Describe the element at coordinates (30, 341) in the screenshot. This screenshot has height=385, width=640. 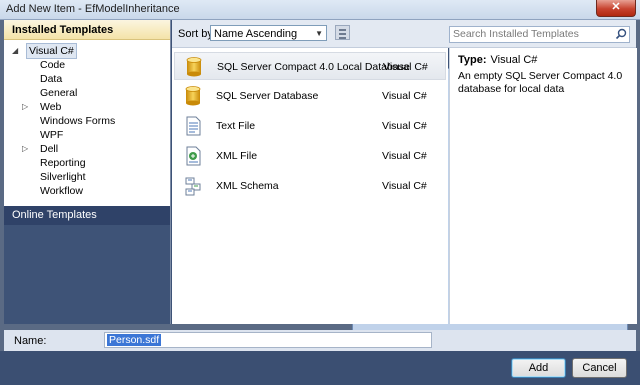
I see `name-label: Name:` at that location.